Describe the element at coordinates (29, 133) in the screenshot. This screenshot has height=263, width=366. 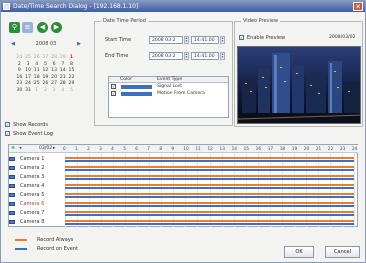
I see `show-event-log-option: ✓ Show Event Log` at that location.